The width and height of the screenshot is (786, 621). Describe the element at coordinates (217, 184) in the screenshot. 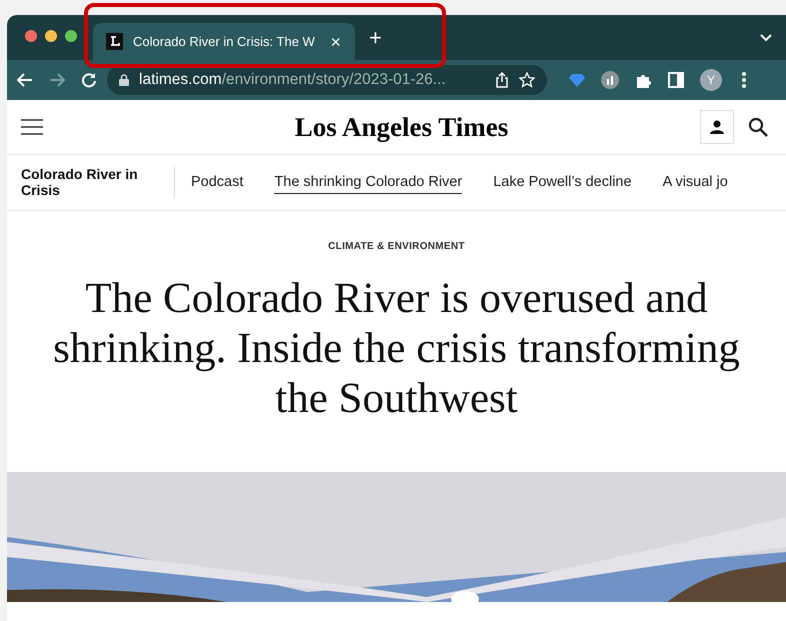

I see `nav-link: Podcast` at that location.